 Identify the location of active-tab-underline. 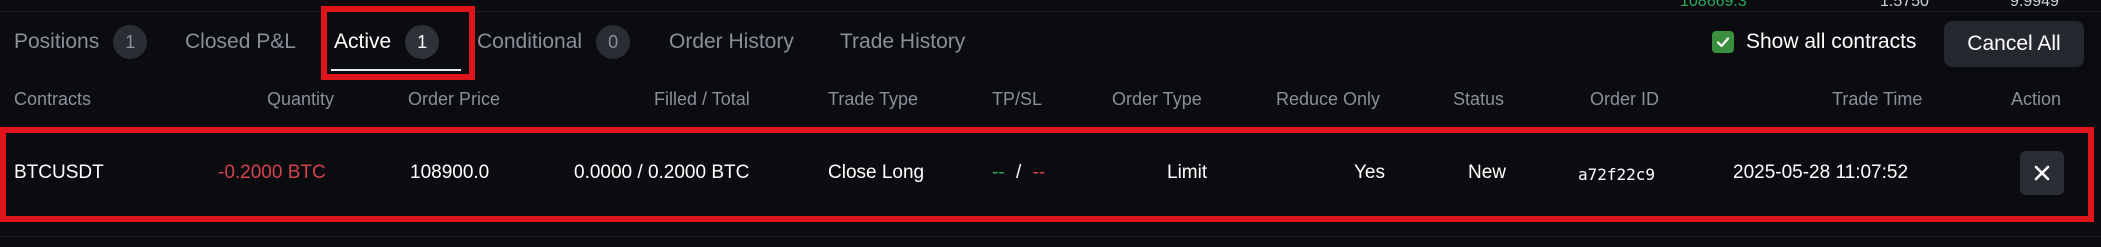
(396, 70).